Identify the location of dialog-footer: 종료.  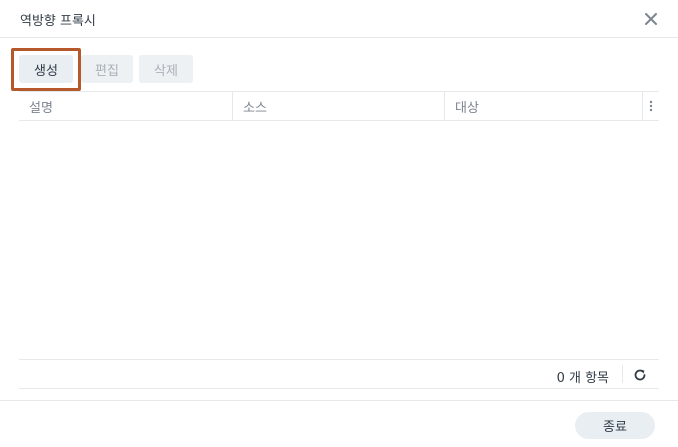
(339, 423).